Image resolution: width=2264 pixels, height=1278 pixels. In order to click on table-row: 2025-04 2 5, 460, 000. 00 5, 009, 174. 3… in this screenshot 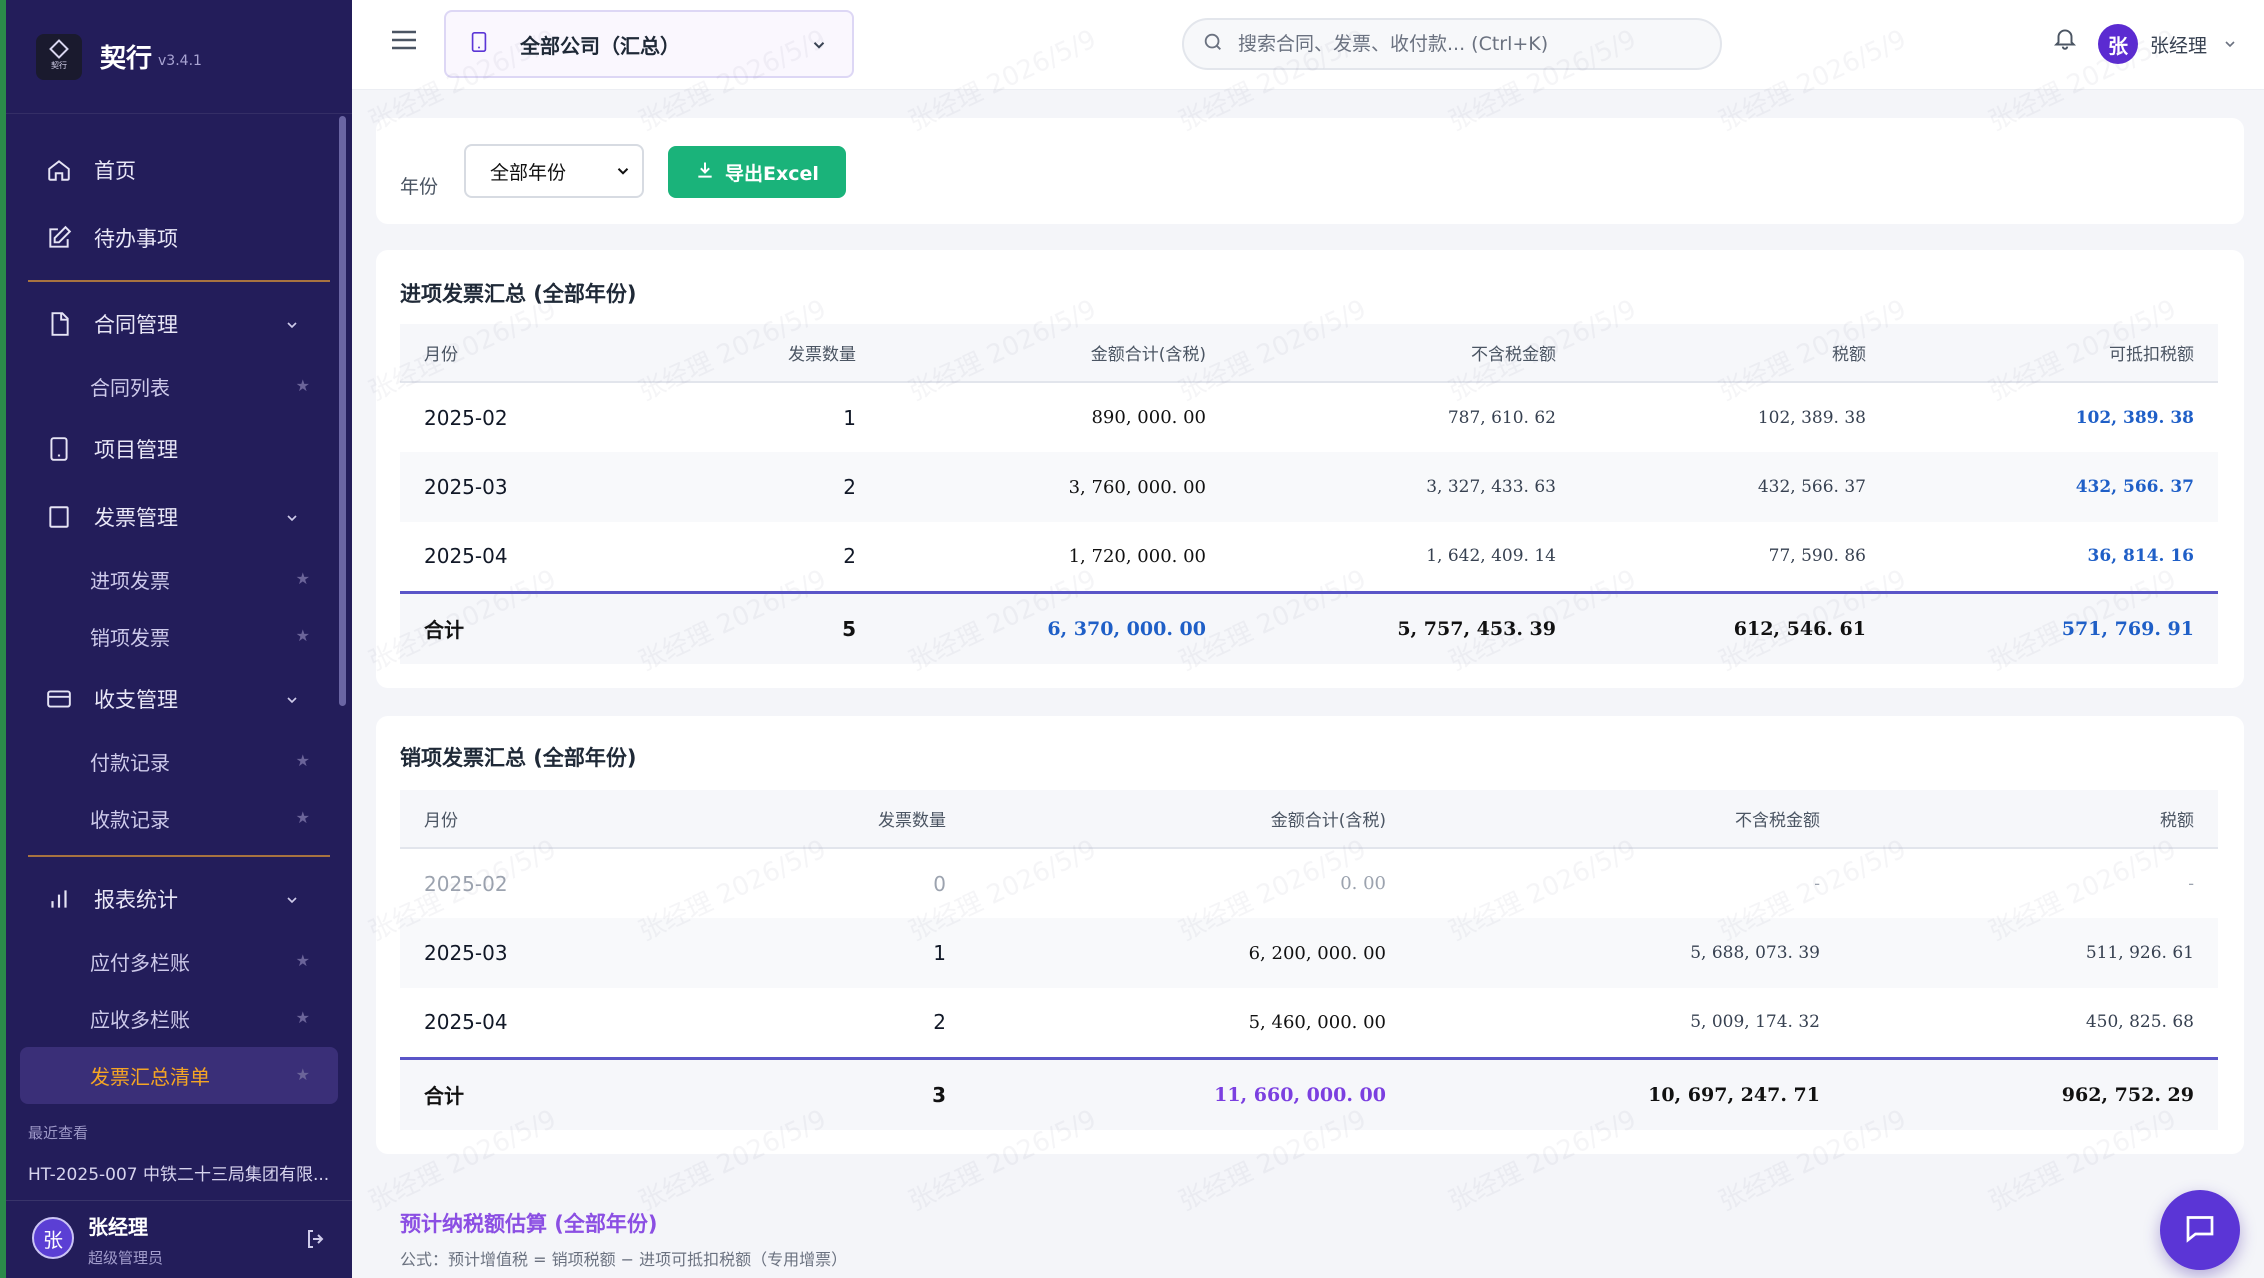, I will do `click(1309, 1023)`.